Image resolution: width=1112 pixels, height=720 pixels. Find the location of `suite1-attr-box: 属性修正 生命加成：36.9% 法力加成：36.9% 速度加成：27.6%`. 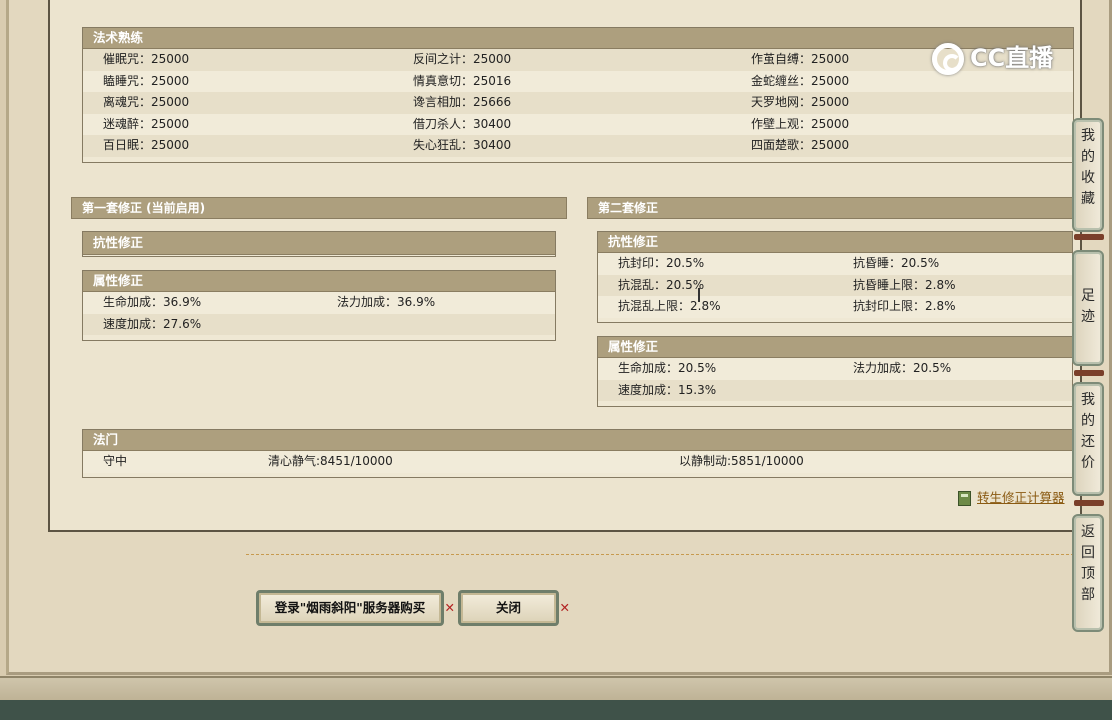

suite1-attr-box: 属性修正 生命加成：36.9% 法力加成：36.9% 速度加成：27.6% is located at coordinates (319, 305).